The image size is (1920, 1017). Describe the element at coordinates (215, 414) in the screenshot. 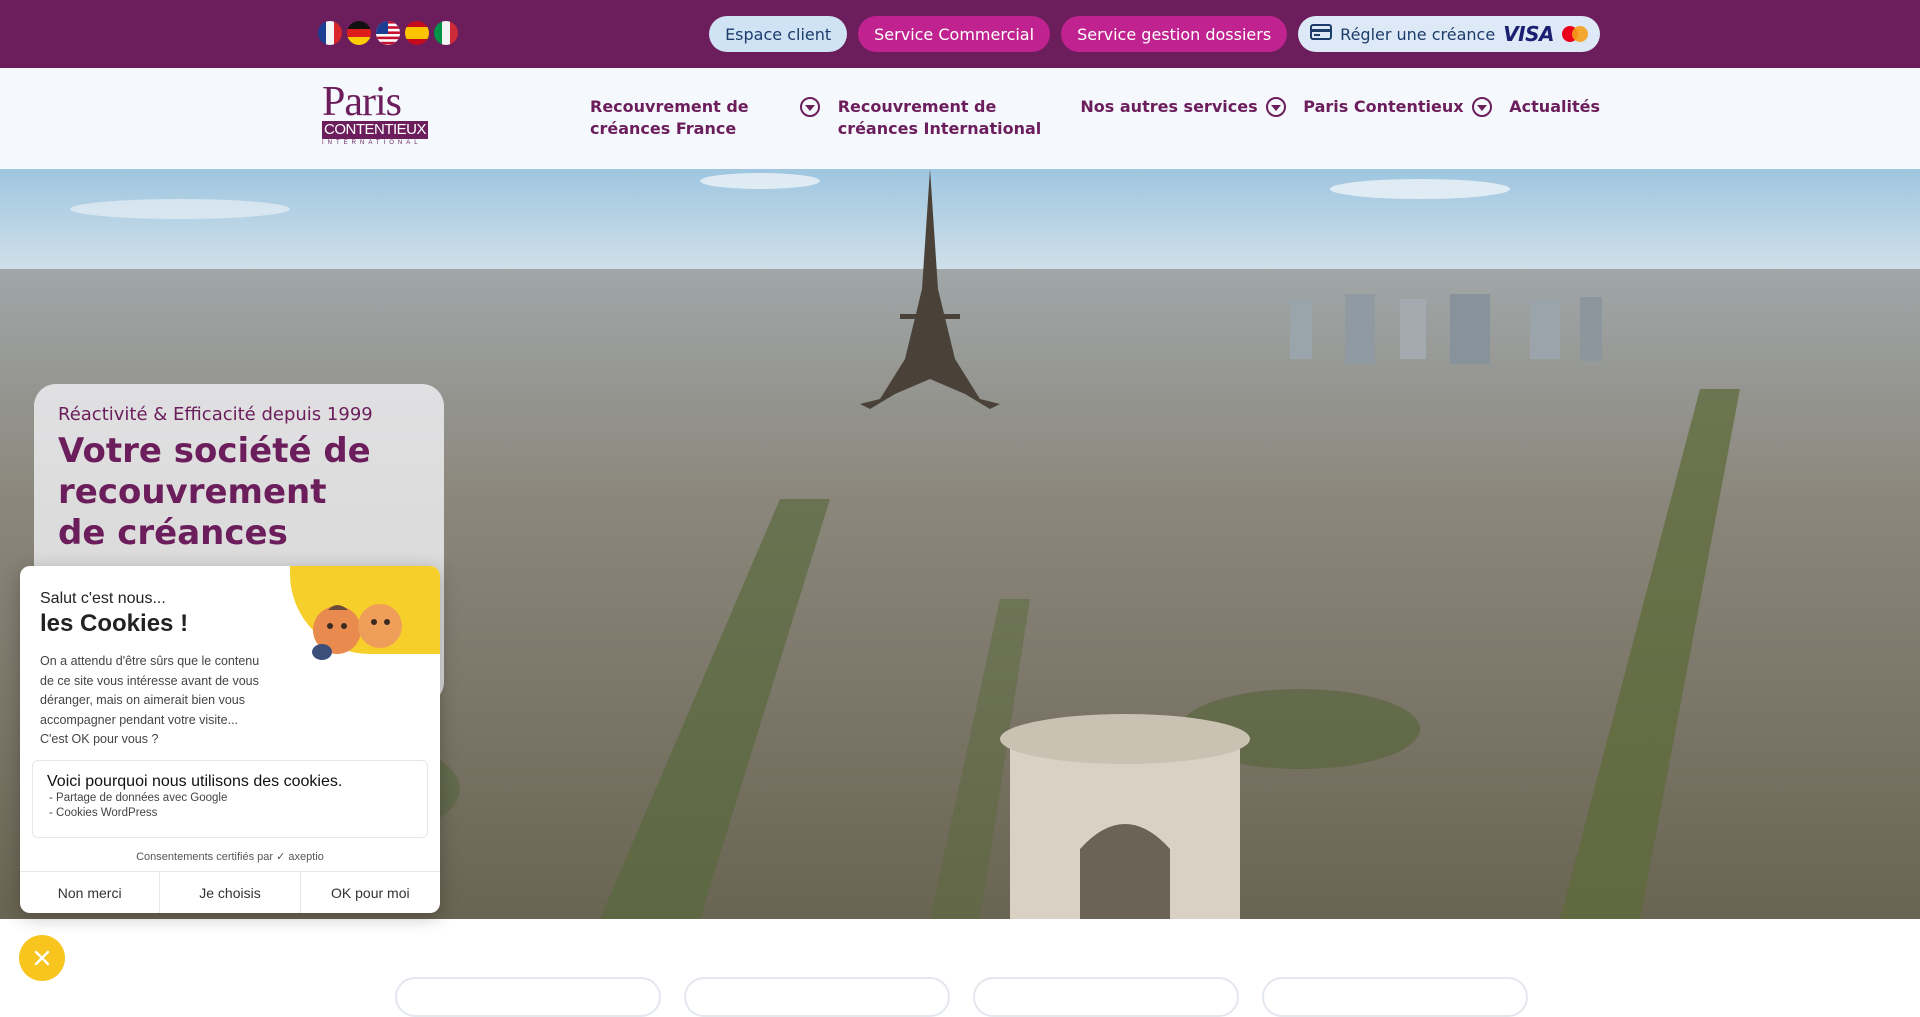

I see `hero-kicker: Réactivité & Efficacité depuis 1999` at that location.